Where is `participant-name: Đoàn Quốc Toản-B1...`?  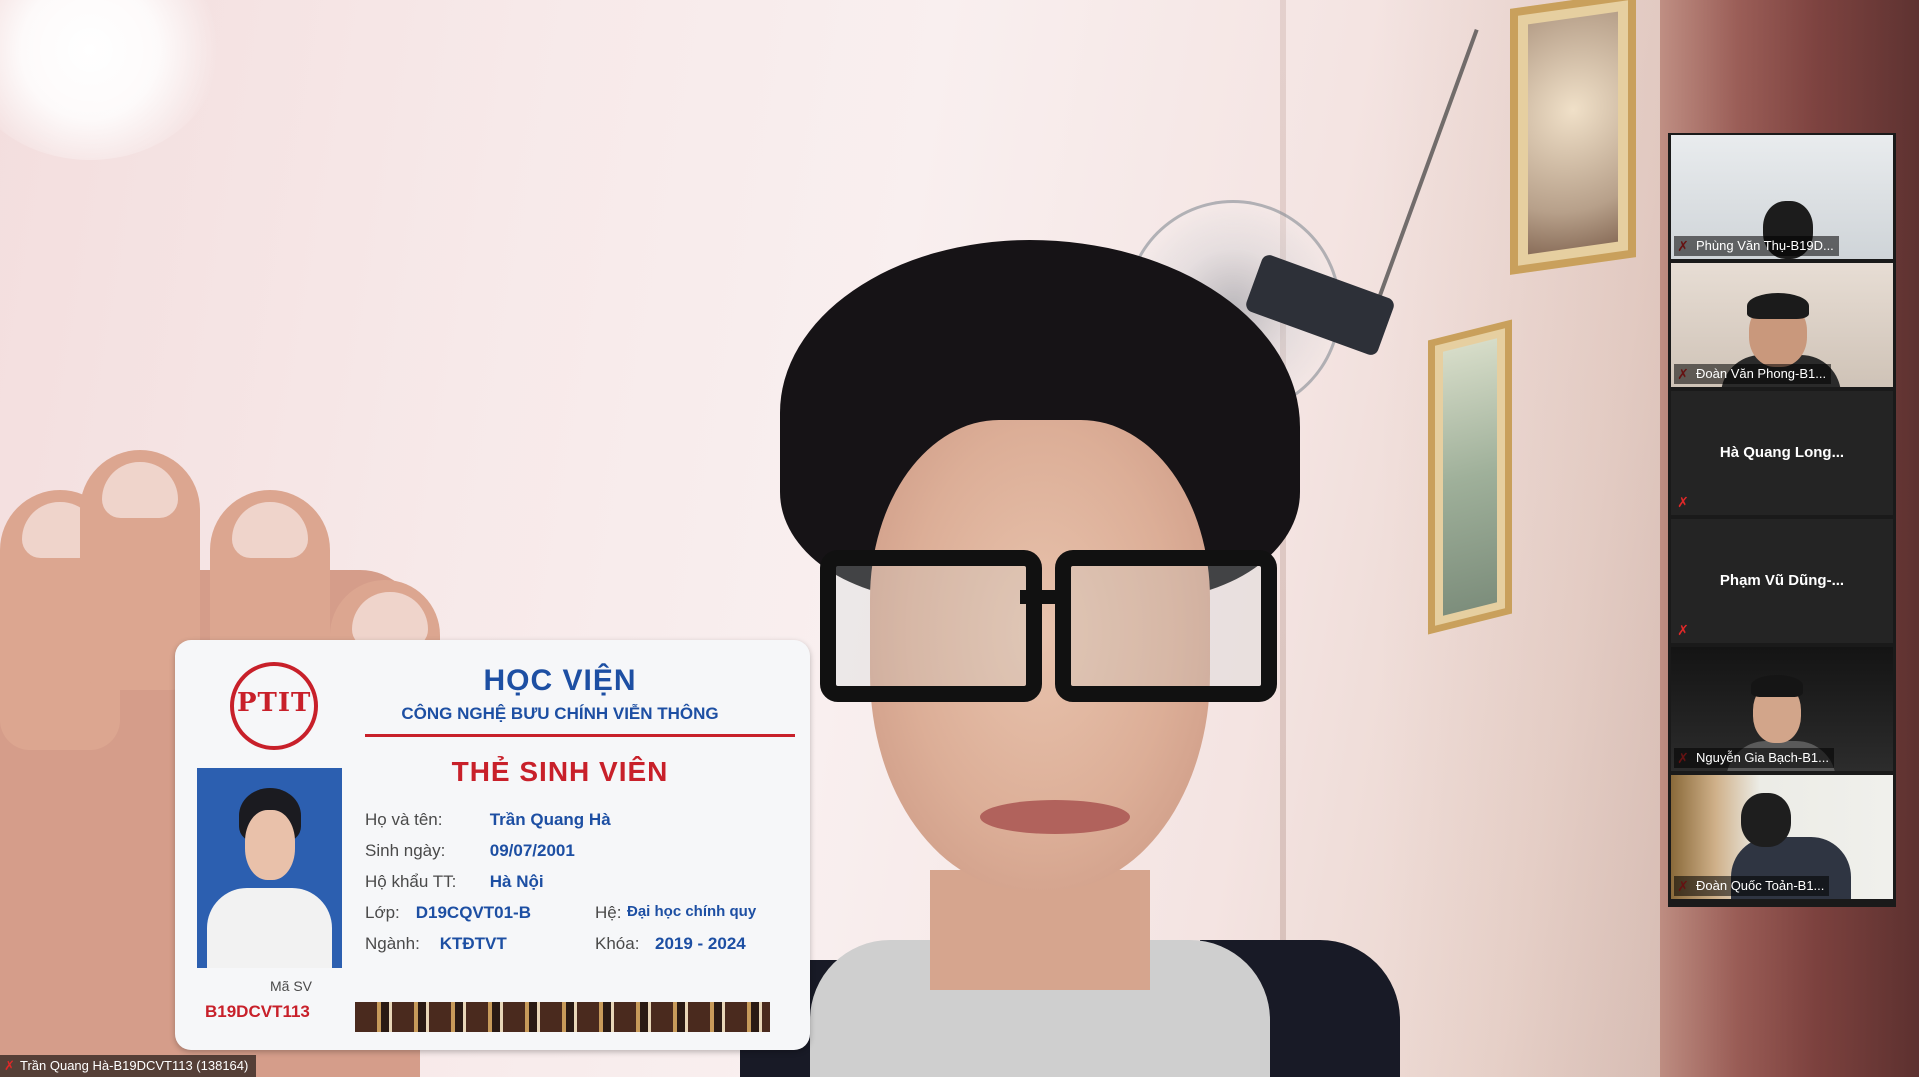 participant-name: Đoàn Quốc Toản-B1... is located at coordinates (1752, 886).